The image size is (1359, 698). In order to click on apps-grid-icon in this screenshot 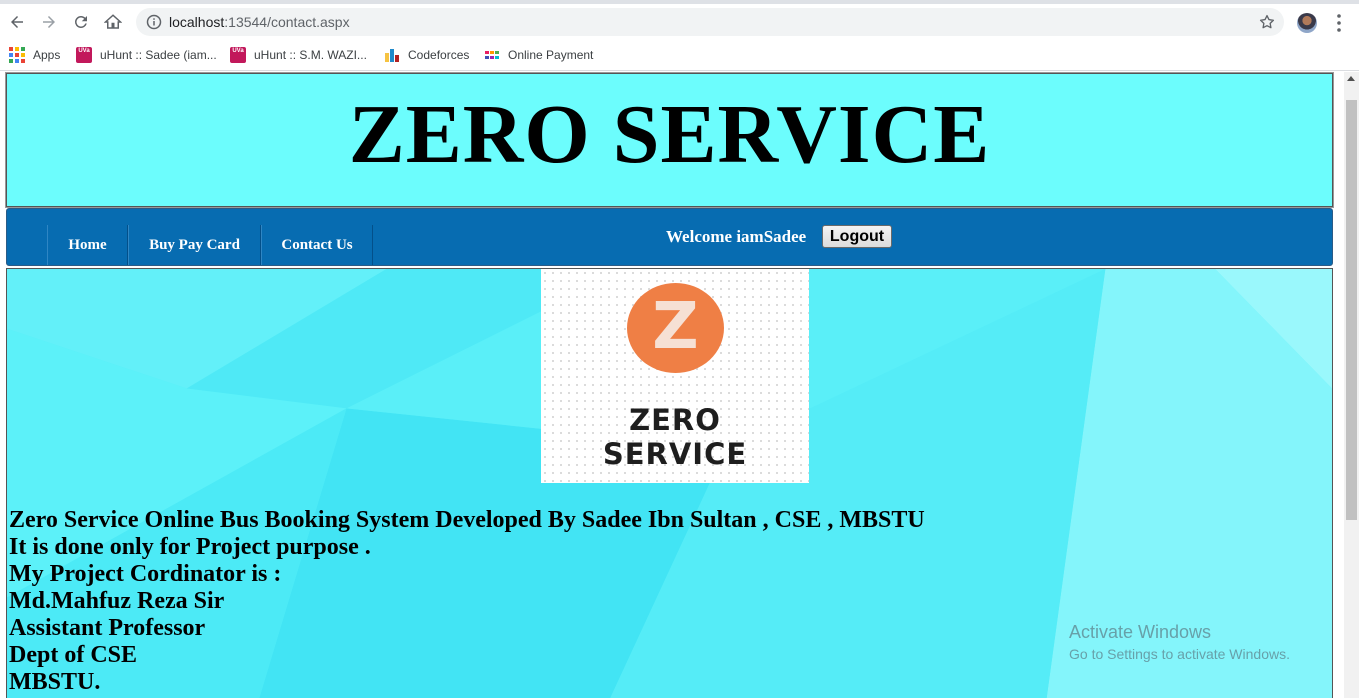, I will do `click(17, 55)`.